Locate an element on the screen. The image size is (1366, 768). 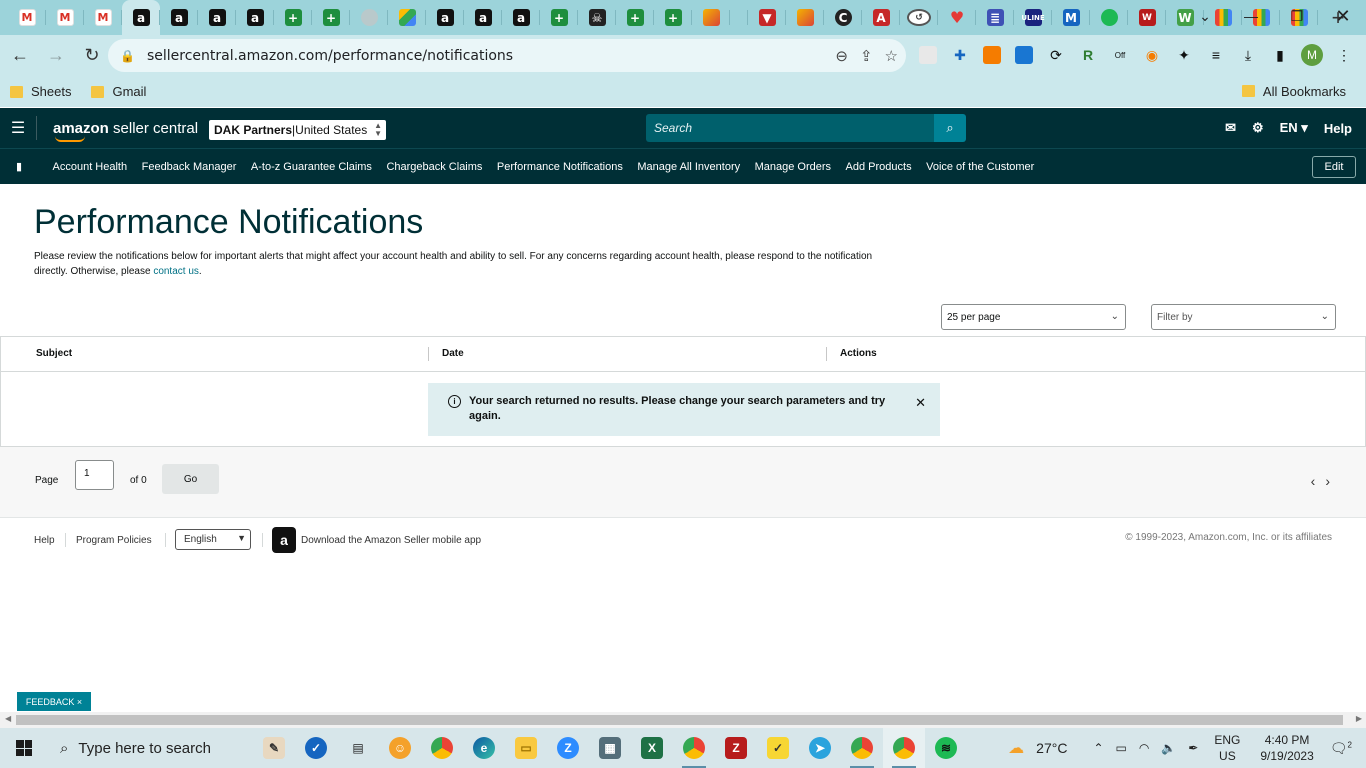
telegram-icon: ➤ is located at coordinates (820, 748).